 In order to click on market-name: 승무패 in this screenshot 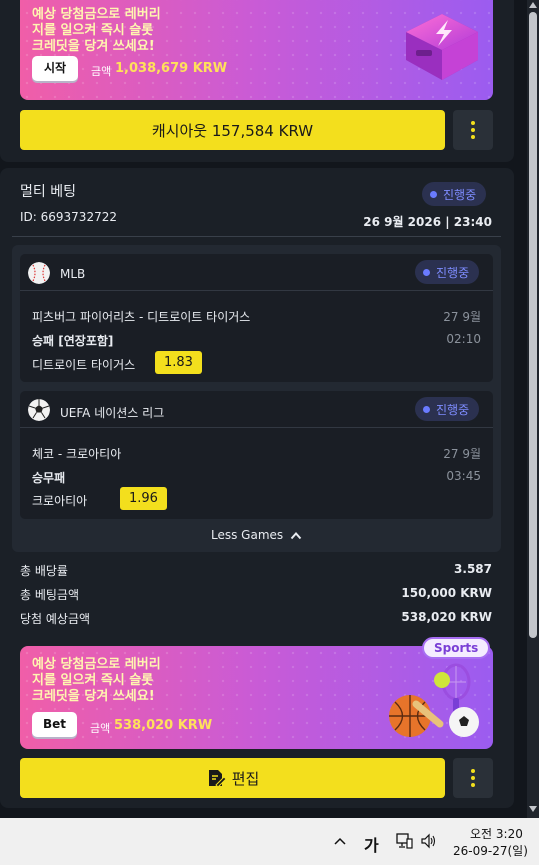, I will do `click(49, 478)`.